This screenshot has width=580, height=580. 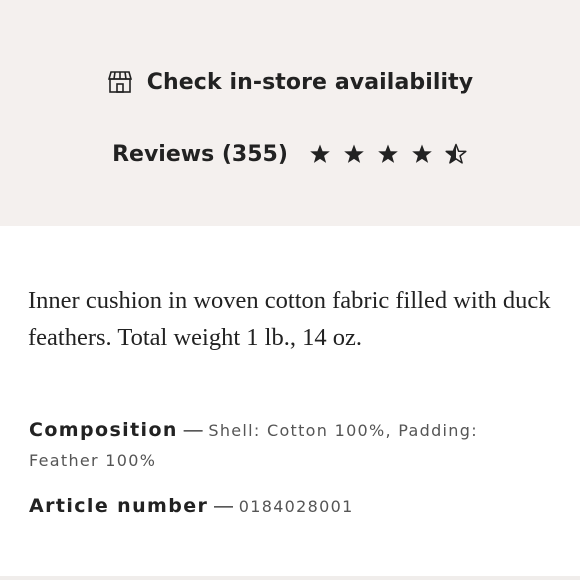 I want to click on rating-stars, so click(x=388, y=154).